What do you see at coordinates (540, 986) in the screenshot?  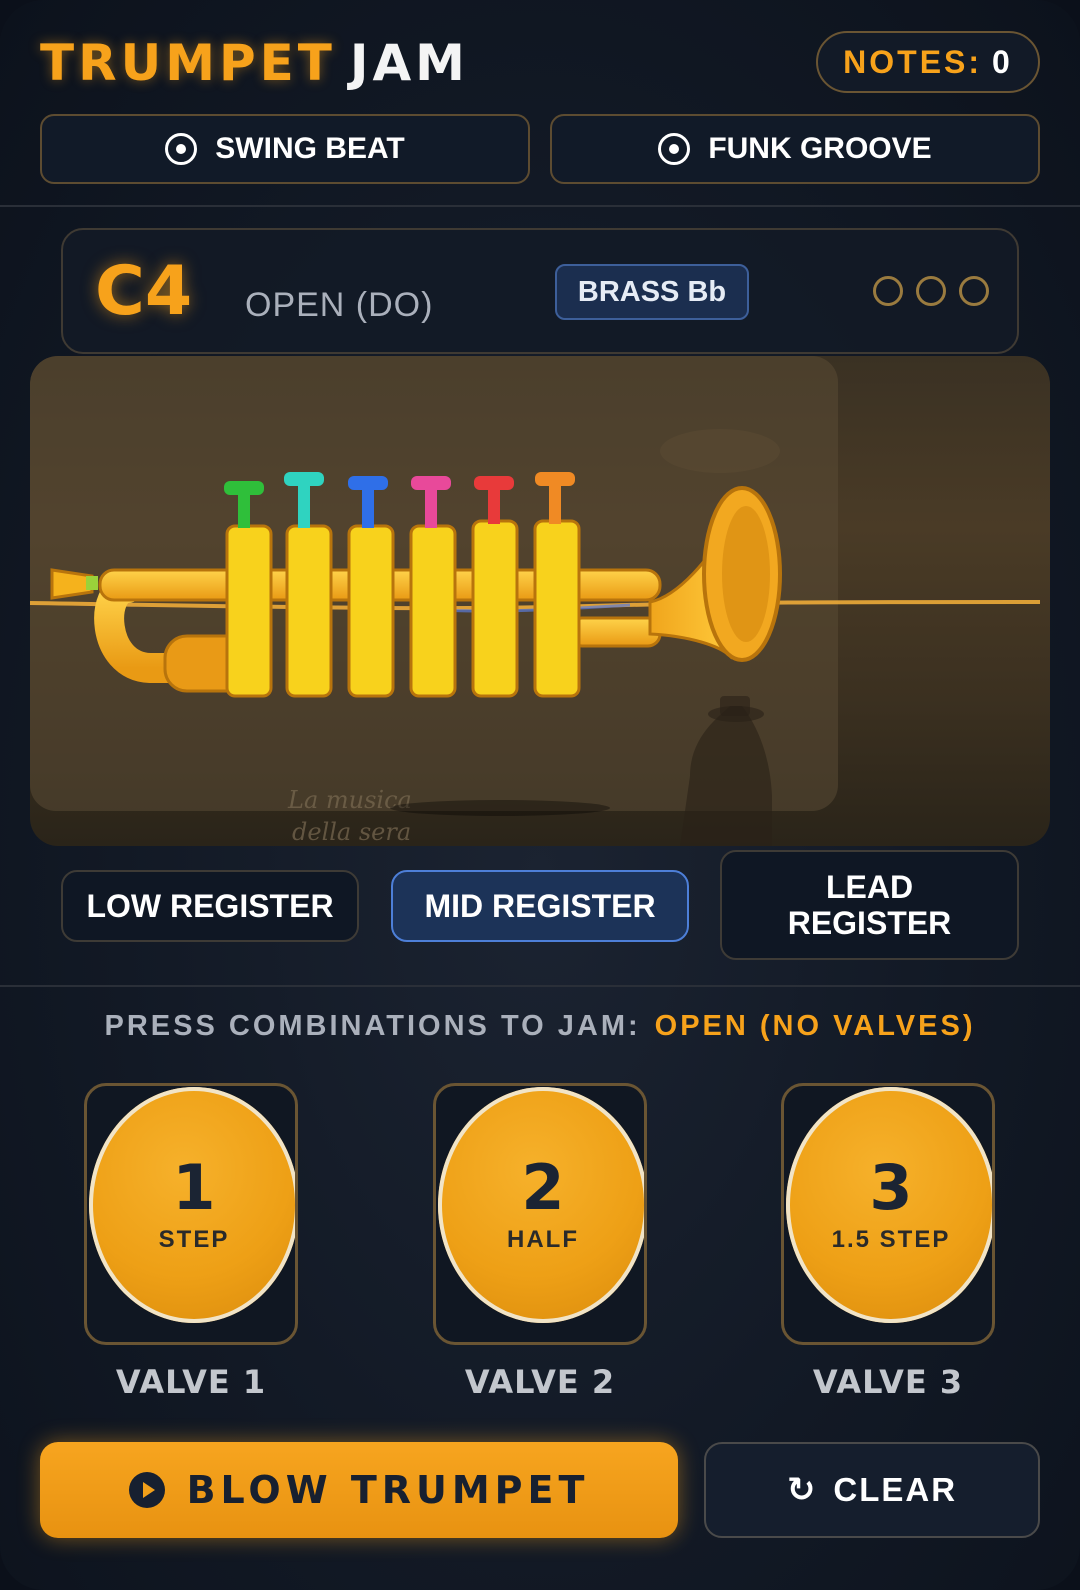 I see `controls-divider` at bounding box center [540, 986].